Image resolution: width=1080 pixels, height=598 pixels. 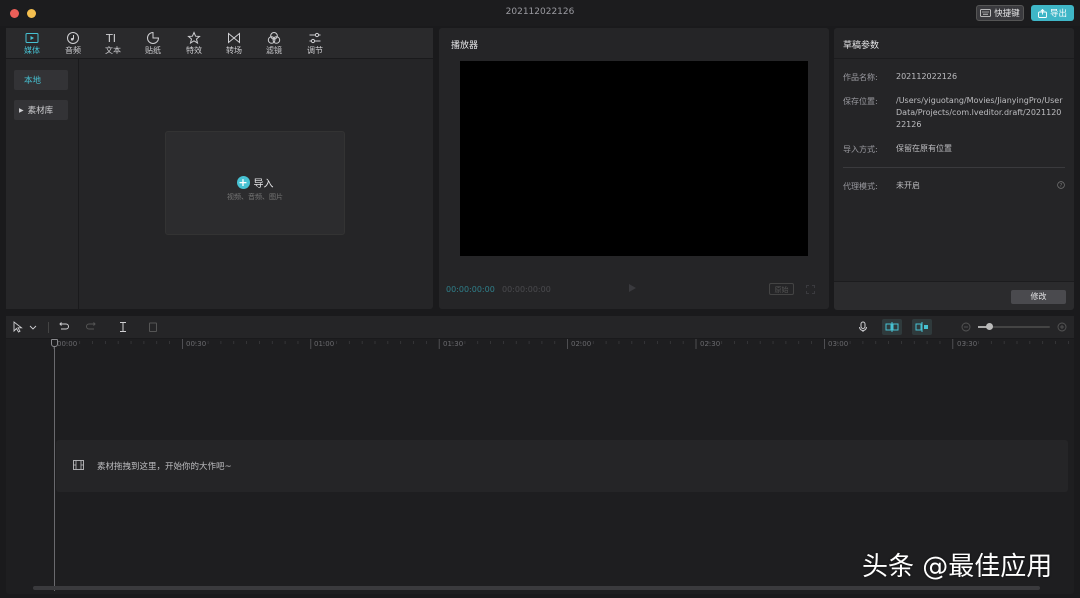 What do you see at coordinates (861, 46) in the screenshot?
I see `draft-title: 草稿参数` at bounding box center [861, 46].